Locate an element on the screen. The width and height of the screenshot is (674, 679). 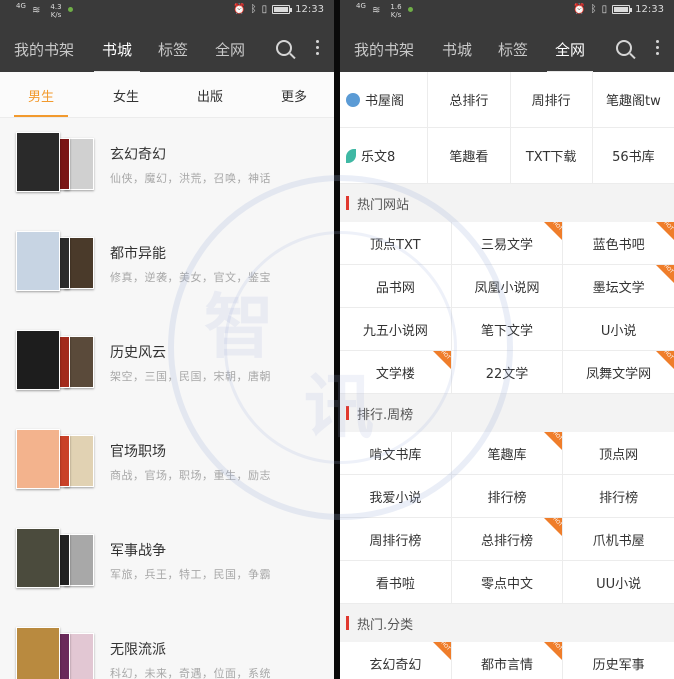
site-link: 蓝色书吧 HOT is located at coordinates (618, 243).